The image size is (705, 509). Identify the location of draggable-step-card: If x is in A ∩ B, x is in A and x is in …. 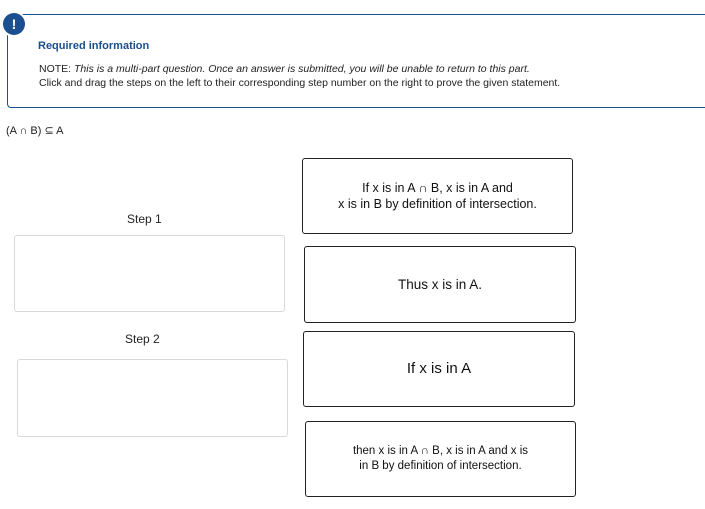
(437, 196).